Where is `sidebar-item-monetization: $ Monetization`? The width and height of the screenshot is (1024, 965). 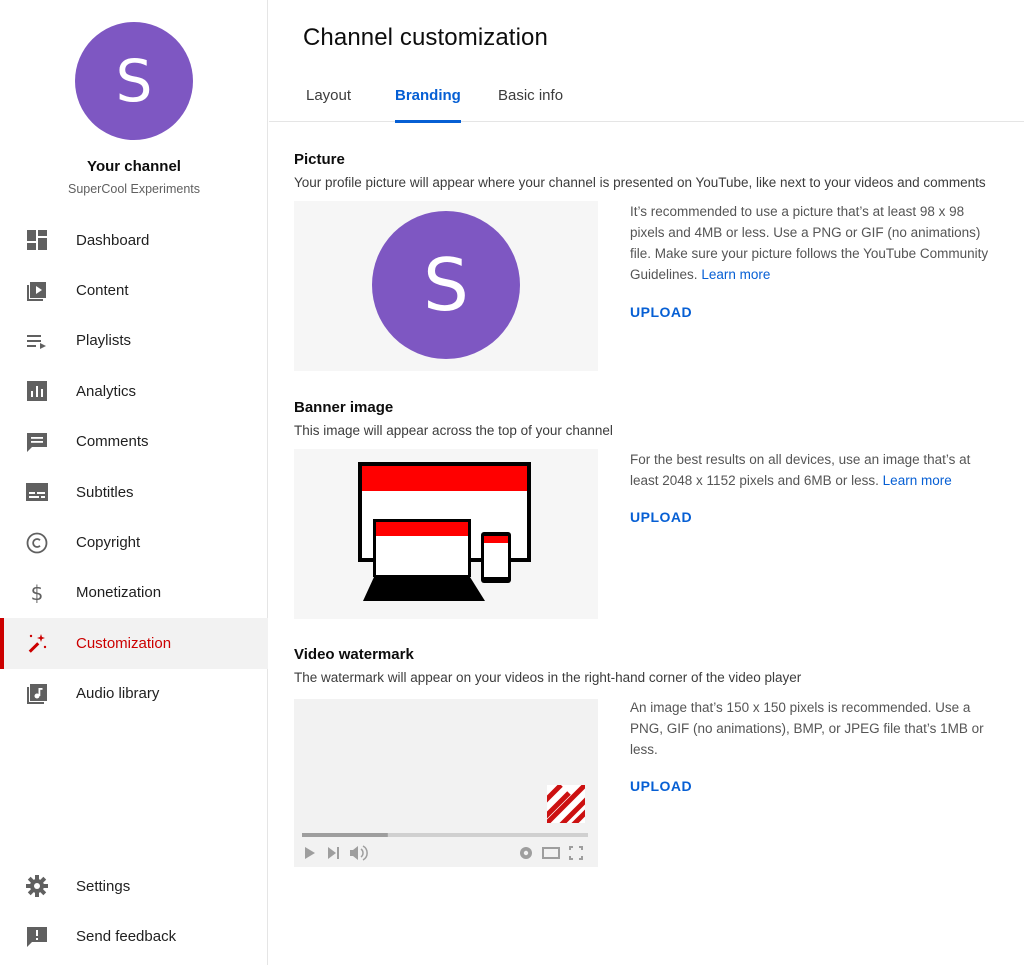 sidebar-item-monetization: $ Monetization is located at coordinates (134, 593).